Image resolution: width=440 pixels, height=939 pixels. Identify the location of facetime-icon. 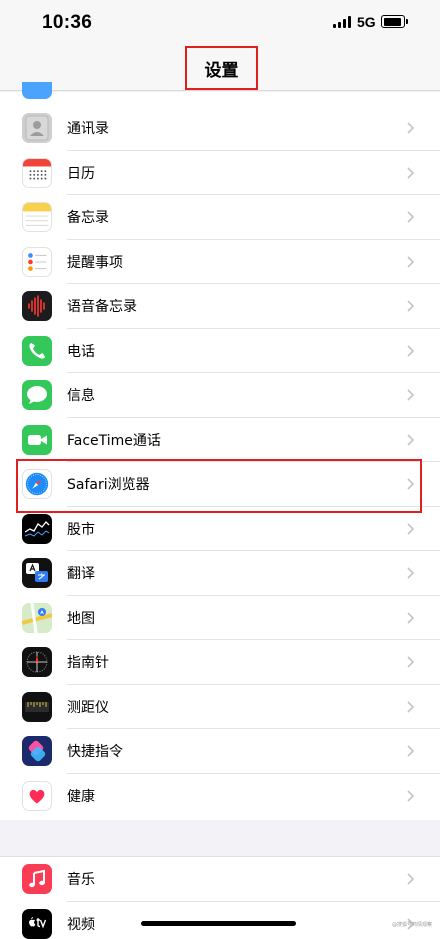
(37, 439).